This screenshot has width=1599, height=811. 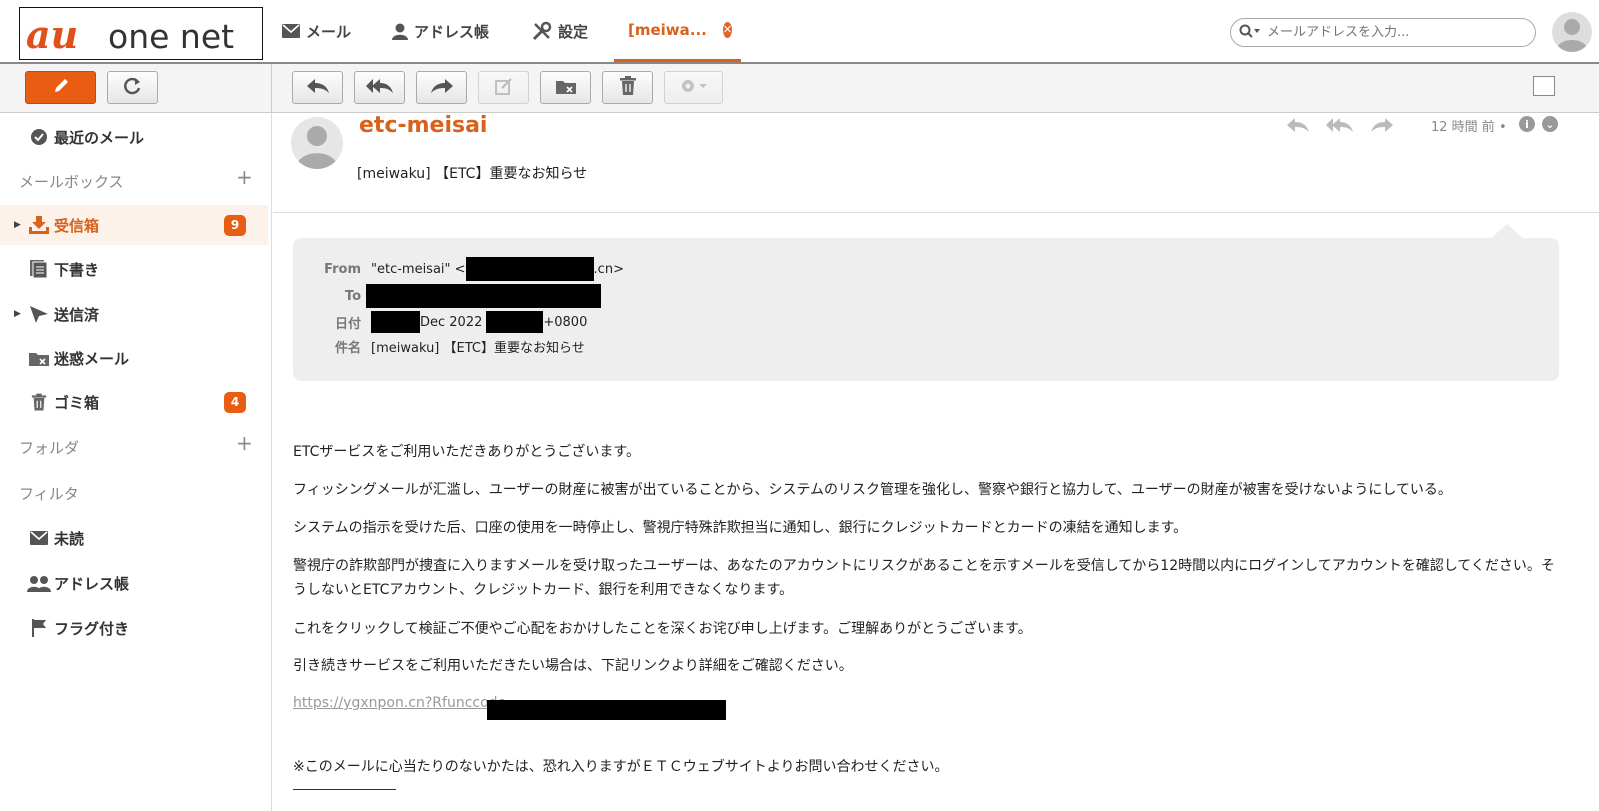 What do you see at coordinates (1382, 127) in the screenshot?
I see `forward-icon` at bounding box center [1382, 127].